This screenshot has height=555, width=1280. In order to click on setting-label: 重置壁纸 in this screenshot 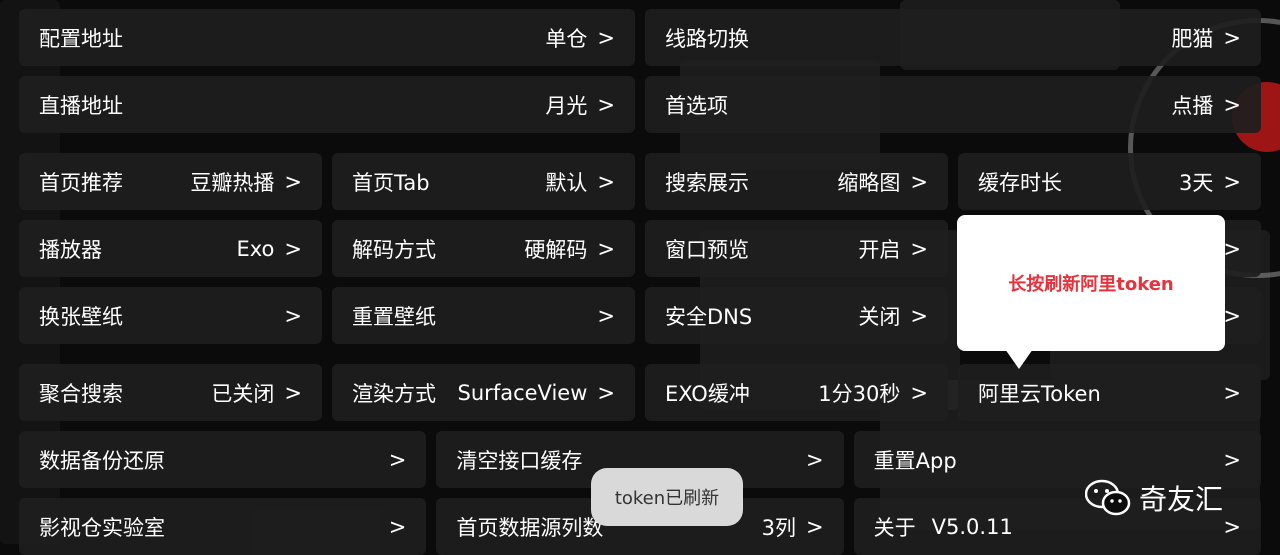, I will do `click(394, 316)`.